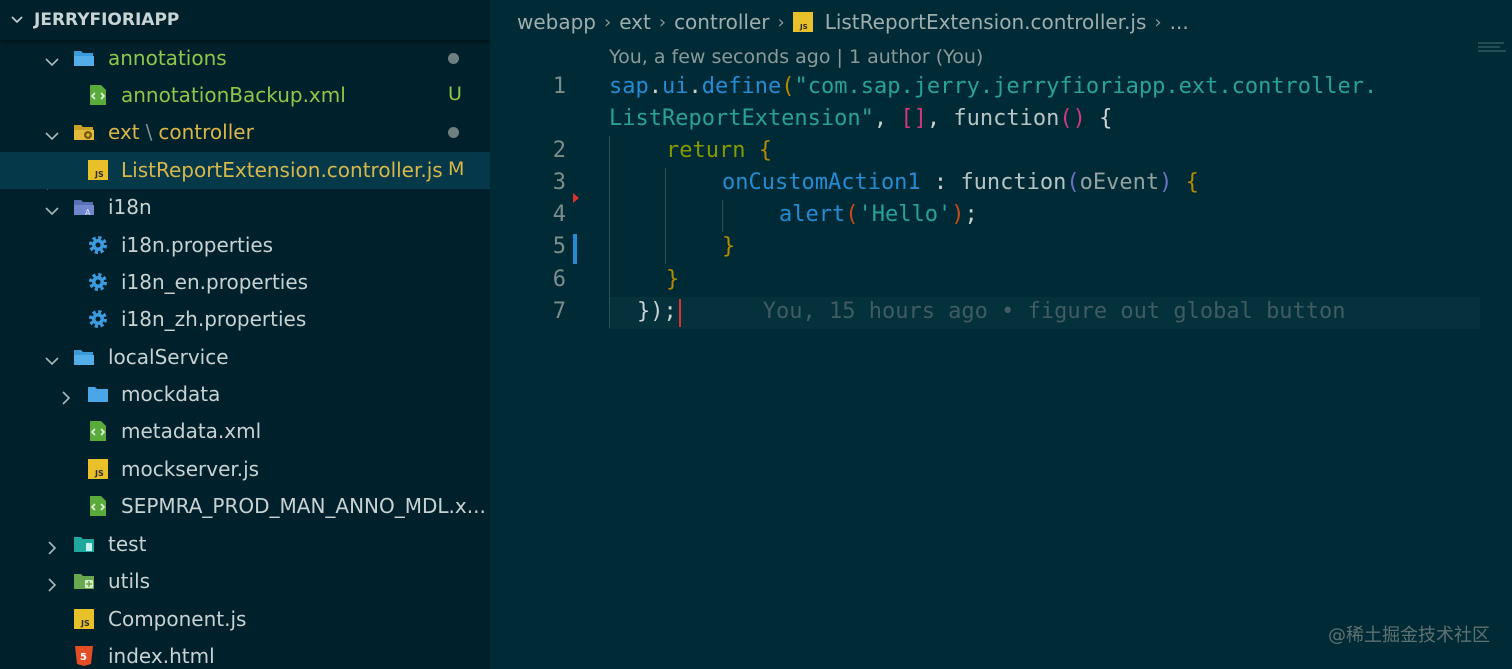  I want to click on git-deleted-marker, so click(576, 198).